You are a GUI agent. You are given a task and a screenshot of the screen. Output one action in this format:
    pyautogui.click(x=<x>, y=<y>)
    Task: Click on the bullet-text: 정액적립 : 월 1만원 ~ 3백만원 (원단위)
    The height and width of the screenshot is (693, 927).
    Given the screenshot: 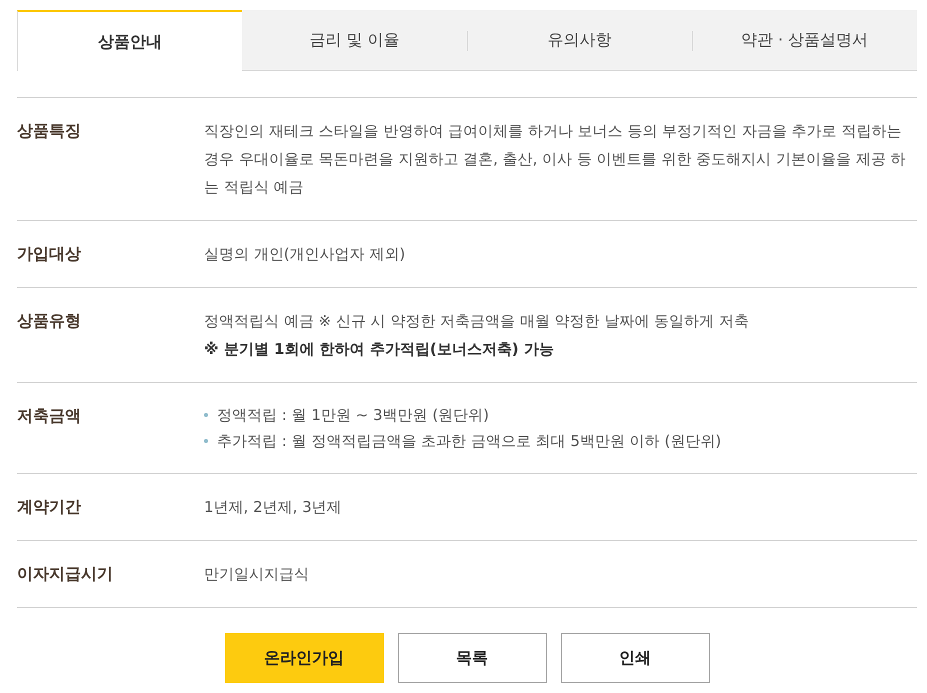 What is the action you would take?
    pyautogui.click(x=353, y=415)
    